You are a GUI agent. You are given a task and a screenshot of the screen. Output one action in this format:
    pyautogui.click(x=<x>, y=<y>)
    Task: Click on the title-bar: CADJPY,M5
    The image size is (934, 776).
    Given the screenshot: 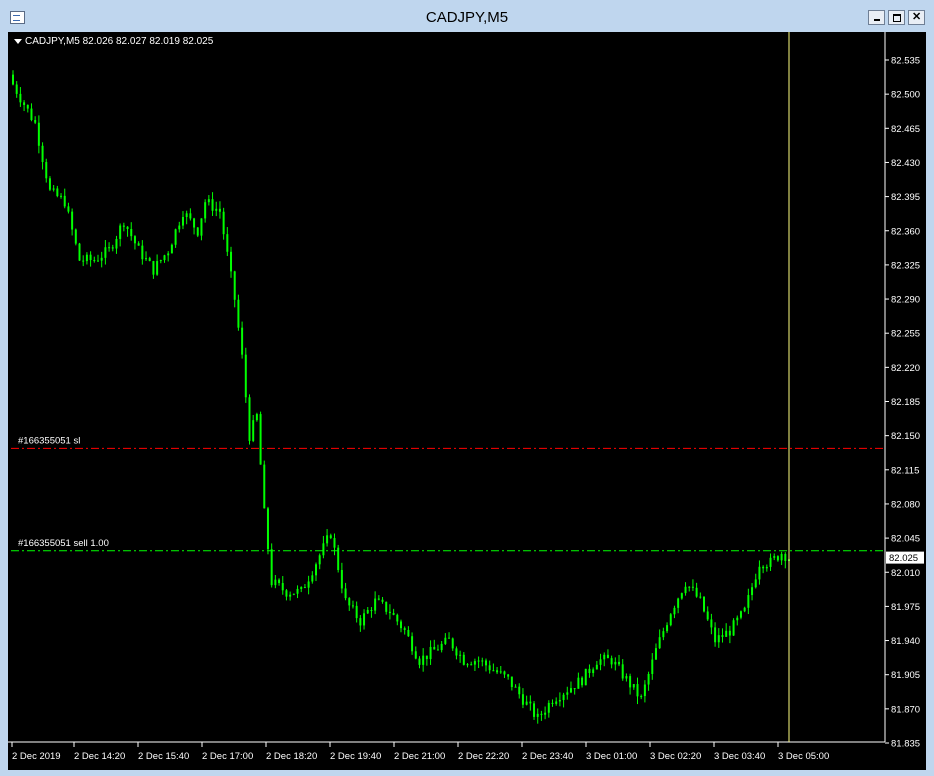 What is the action you would take?
    pyautogui.click(x=467, y=16)
    